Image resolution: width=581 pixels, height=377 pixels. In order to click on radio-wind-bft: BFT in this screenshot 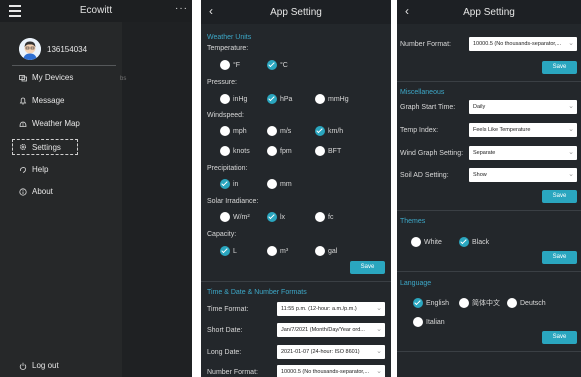, I will do `click(328, 151)`.